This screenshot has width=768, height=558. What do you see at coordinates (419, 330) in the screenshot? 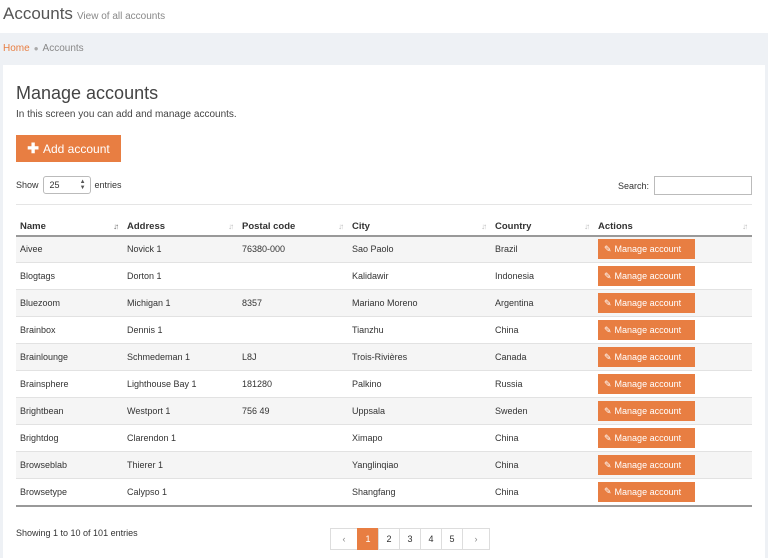
I see `cell-city: Tianzhu` at bounding box center [419, 330].